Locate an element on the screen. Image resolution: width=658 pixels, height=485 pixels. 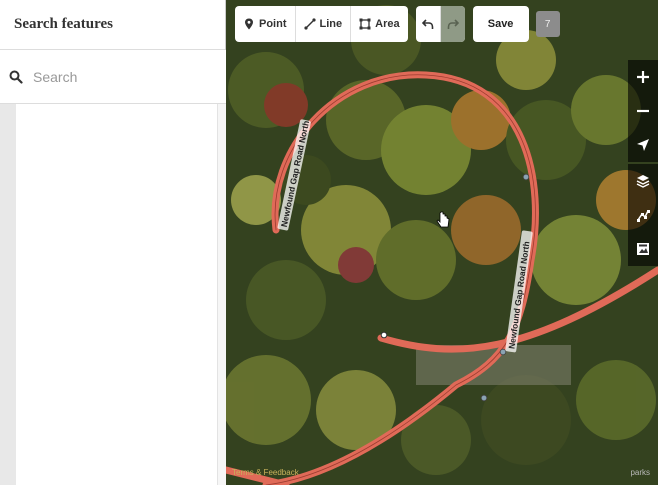
edit-count-badge: 7 is located at coordinates (547, 24).